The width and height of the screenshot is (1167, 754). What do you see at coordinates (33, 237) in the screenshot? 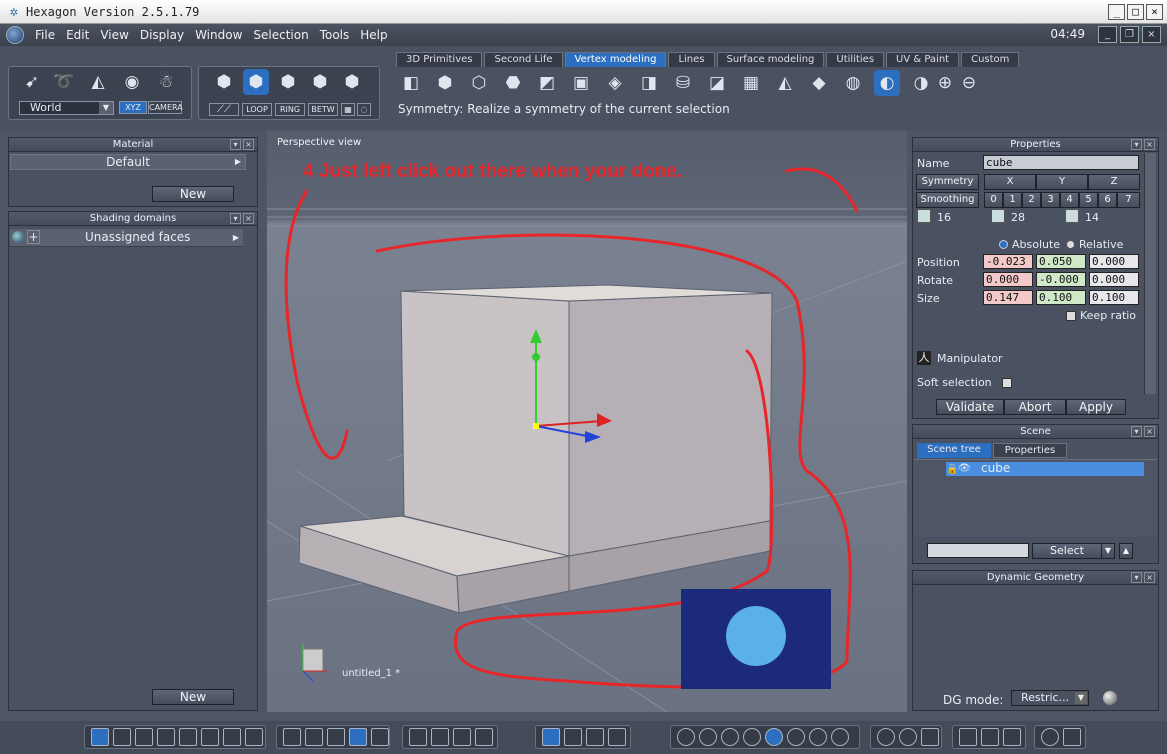
I see `plus-icon: +` at bounding box center [33, 237].